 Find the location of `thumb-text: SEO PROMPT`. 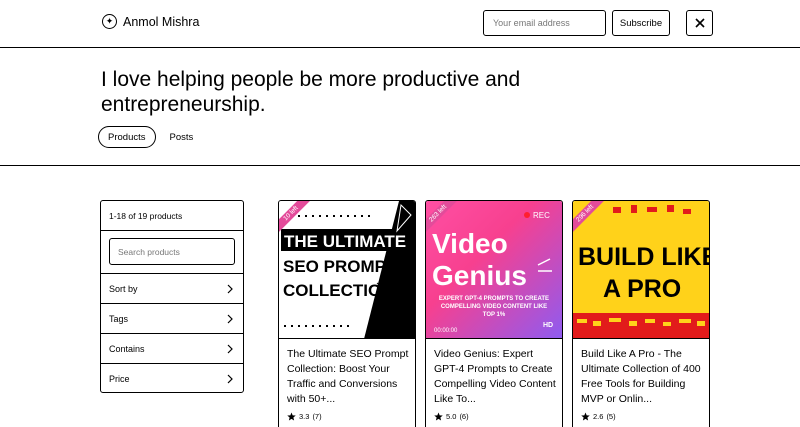

thumb-text: SEO PROMPT is located at coordinates (340, 266).